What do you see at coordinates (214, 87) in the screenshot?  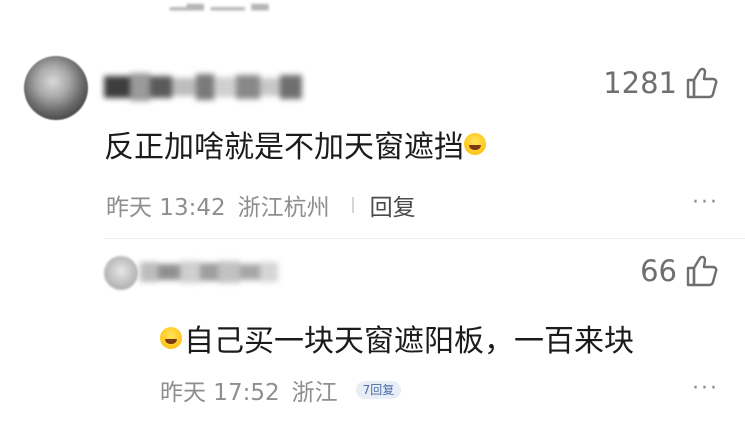 I see `username-blurred` at bounding box center [214, 87].